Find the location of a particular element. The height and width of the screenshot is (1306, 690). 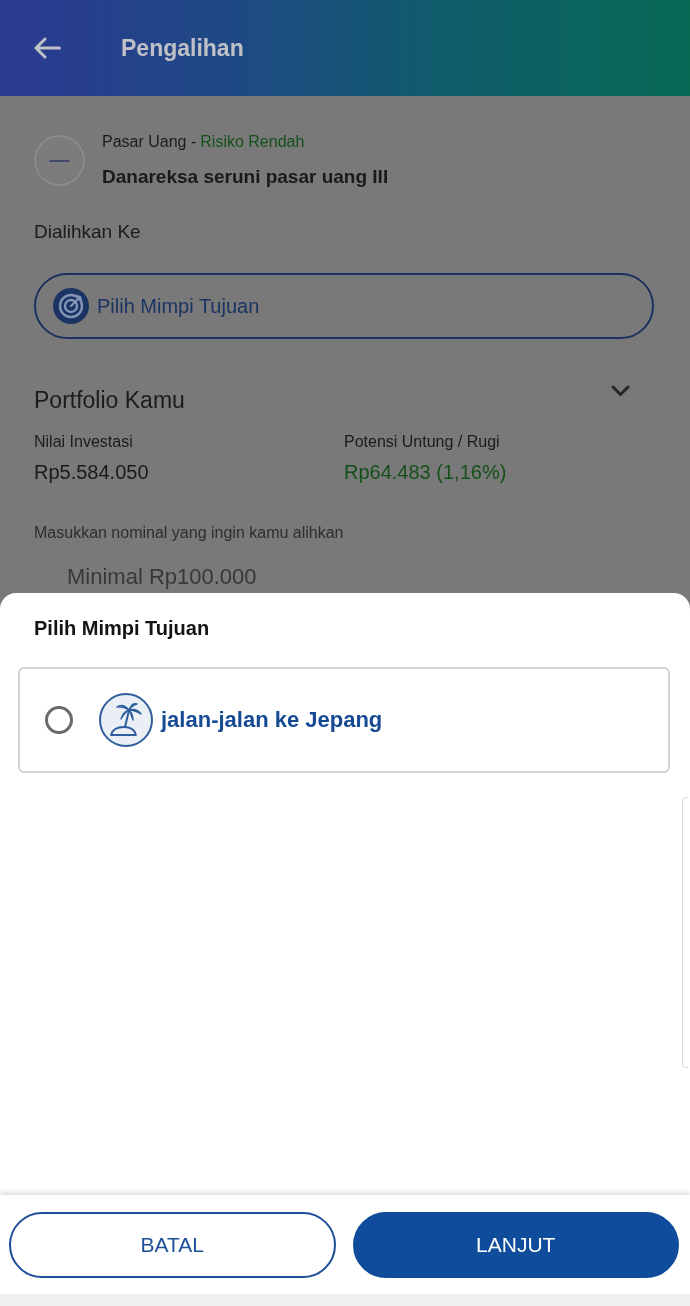

fund-name: Danareksa seruni pasar uang III is located at coordinates (245, 177).